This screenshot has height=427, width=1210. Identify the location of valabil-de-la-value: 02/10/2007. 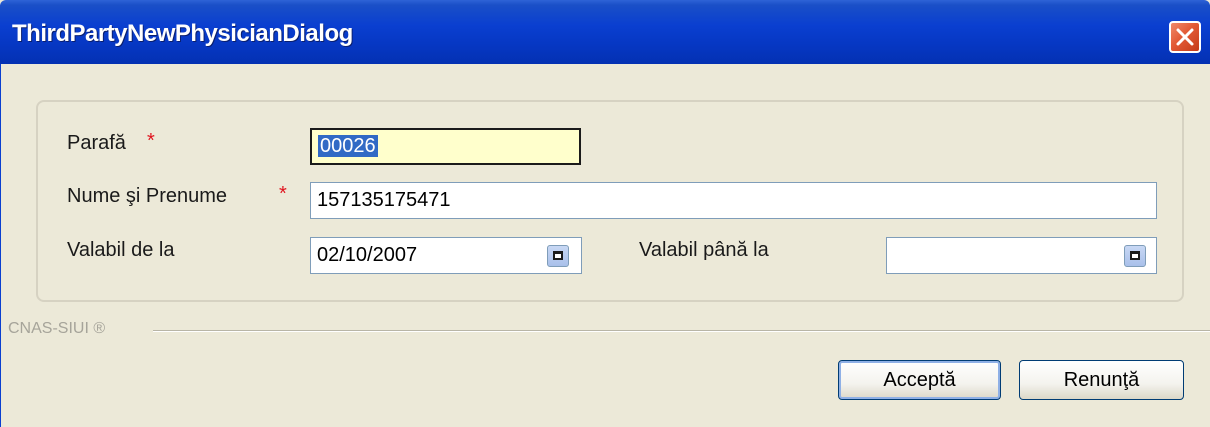
(367, 255).